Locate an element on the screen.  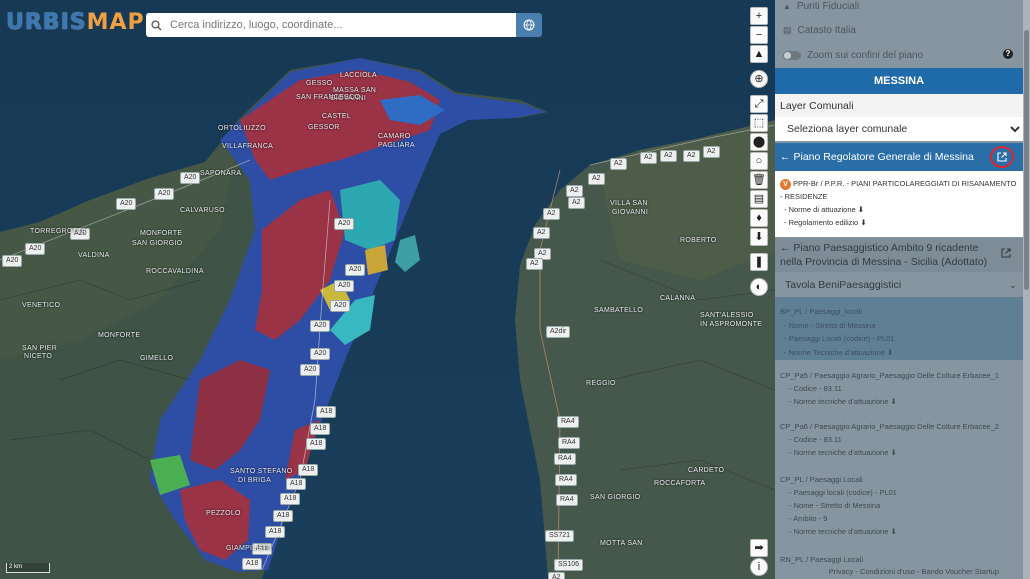
place-label: CALANNA is located at coordinates (678, 298).